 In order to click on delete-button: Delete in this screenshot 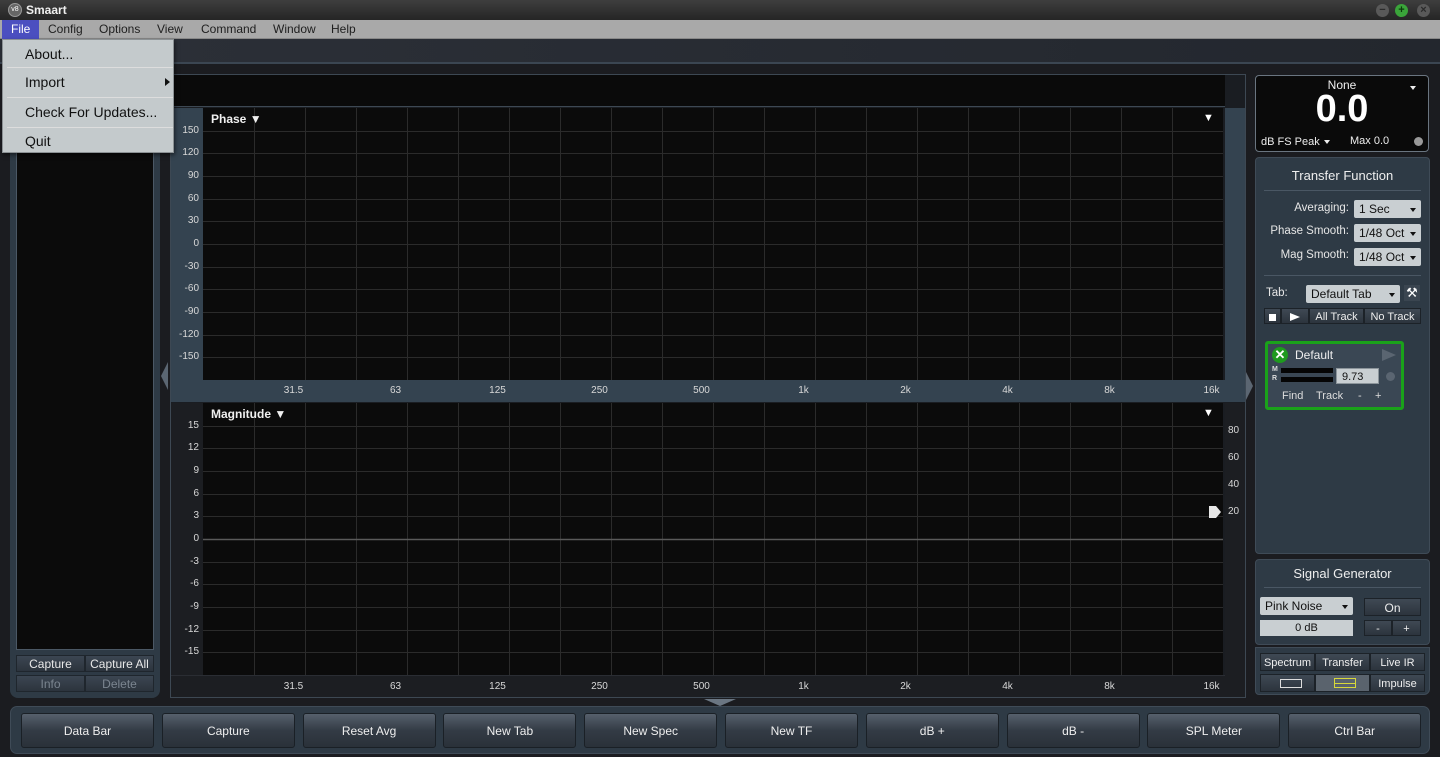, I will do `click(119, 683)`.